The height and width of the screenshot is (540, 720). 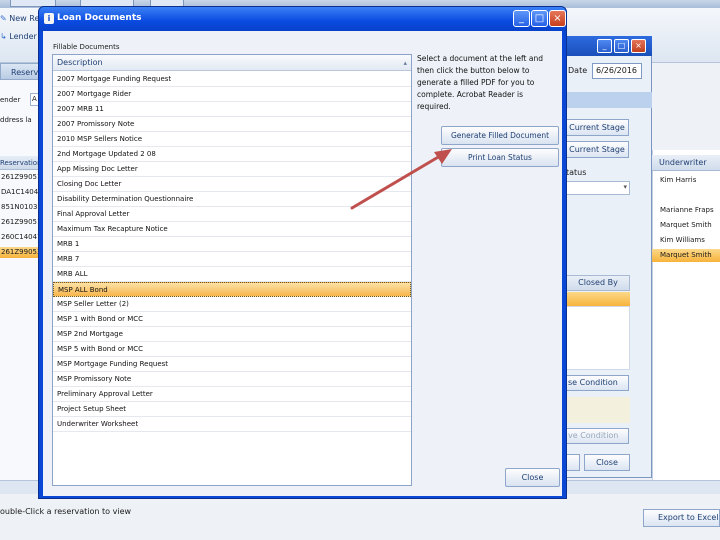 What do you see at coordinates (232, 319) in the screenshot?
I see `document-row: MSP 1 with Bond or MCC` at bounding box center [232, 319].